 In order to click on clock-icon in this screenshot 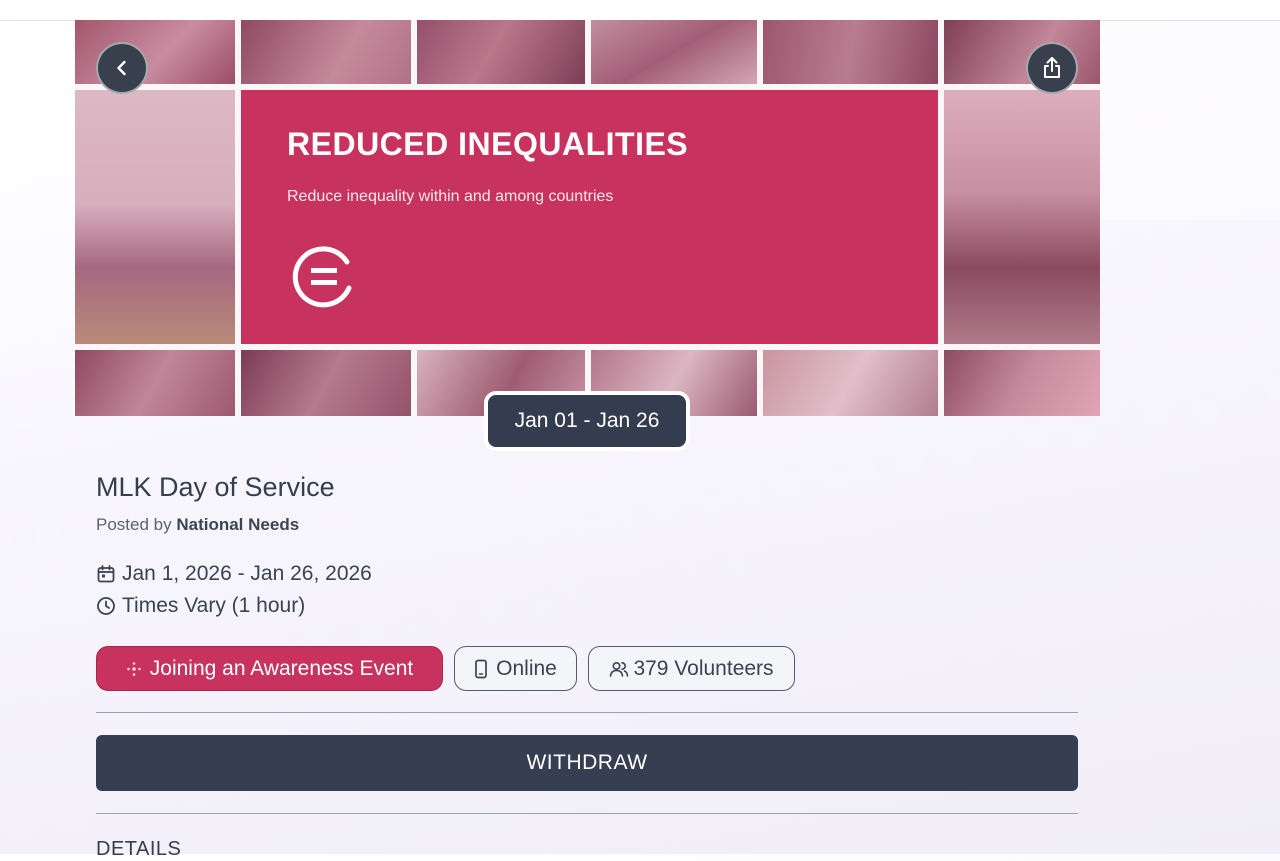, I will do `click(106, 606)`.